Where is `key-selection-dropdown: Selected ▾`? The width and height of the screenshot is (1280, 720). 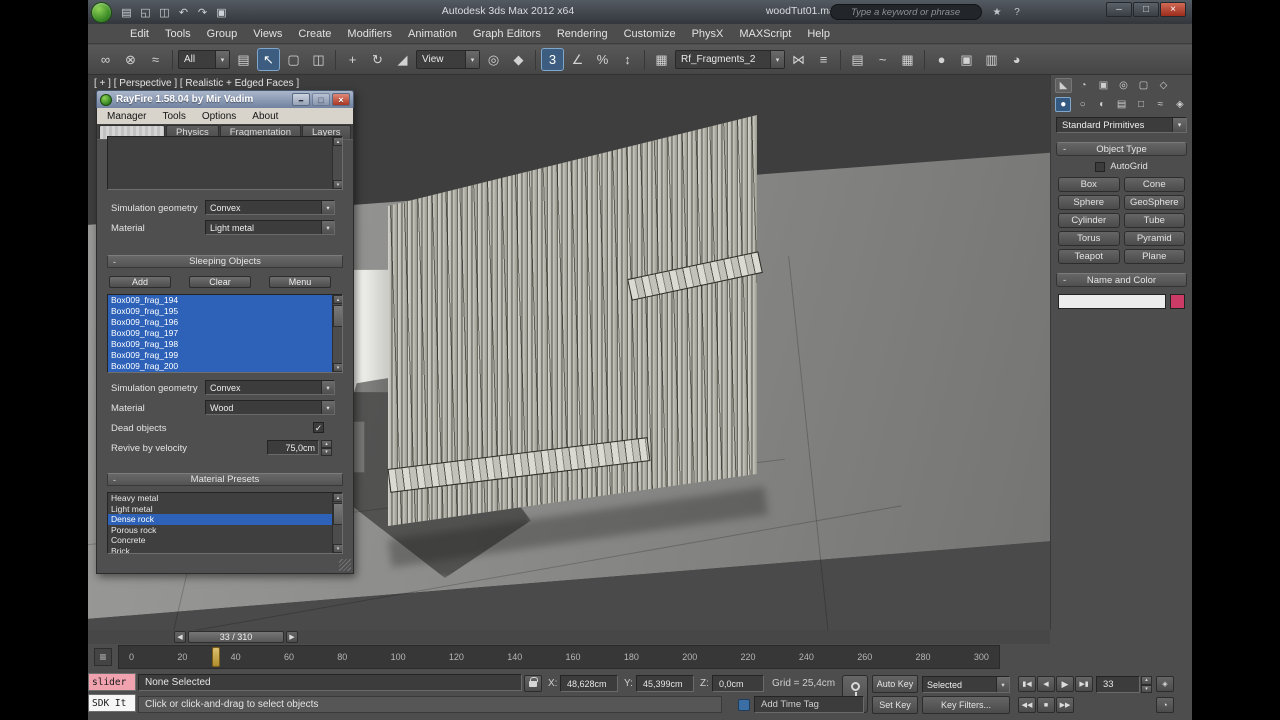 key-selection-dropdown: Selected ▾ is located at coordinates (966, 684).